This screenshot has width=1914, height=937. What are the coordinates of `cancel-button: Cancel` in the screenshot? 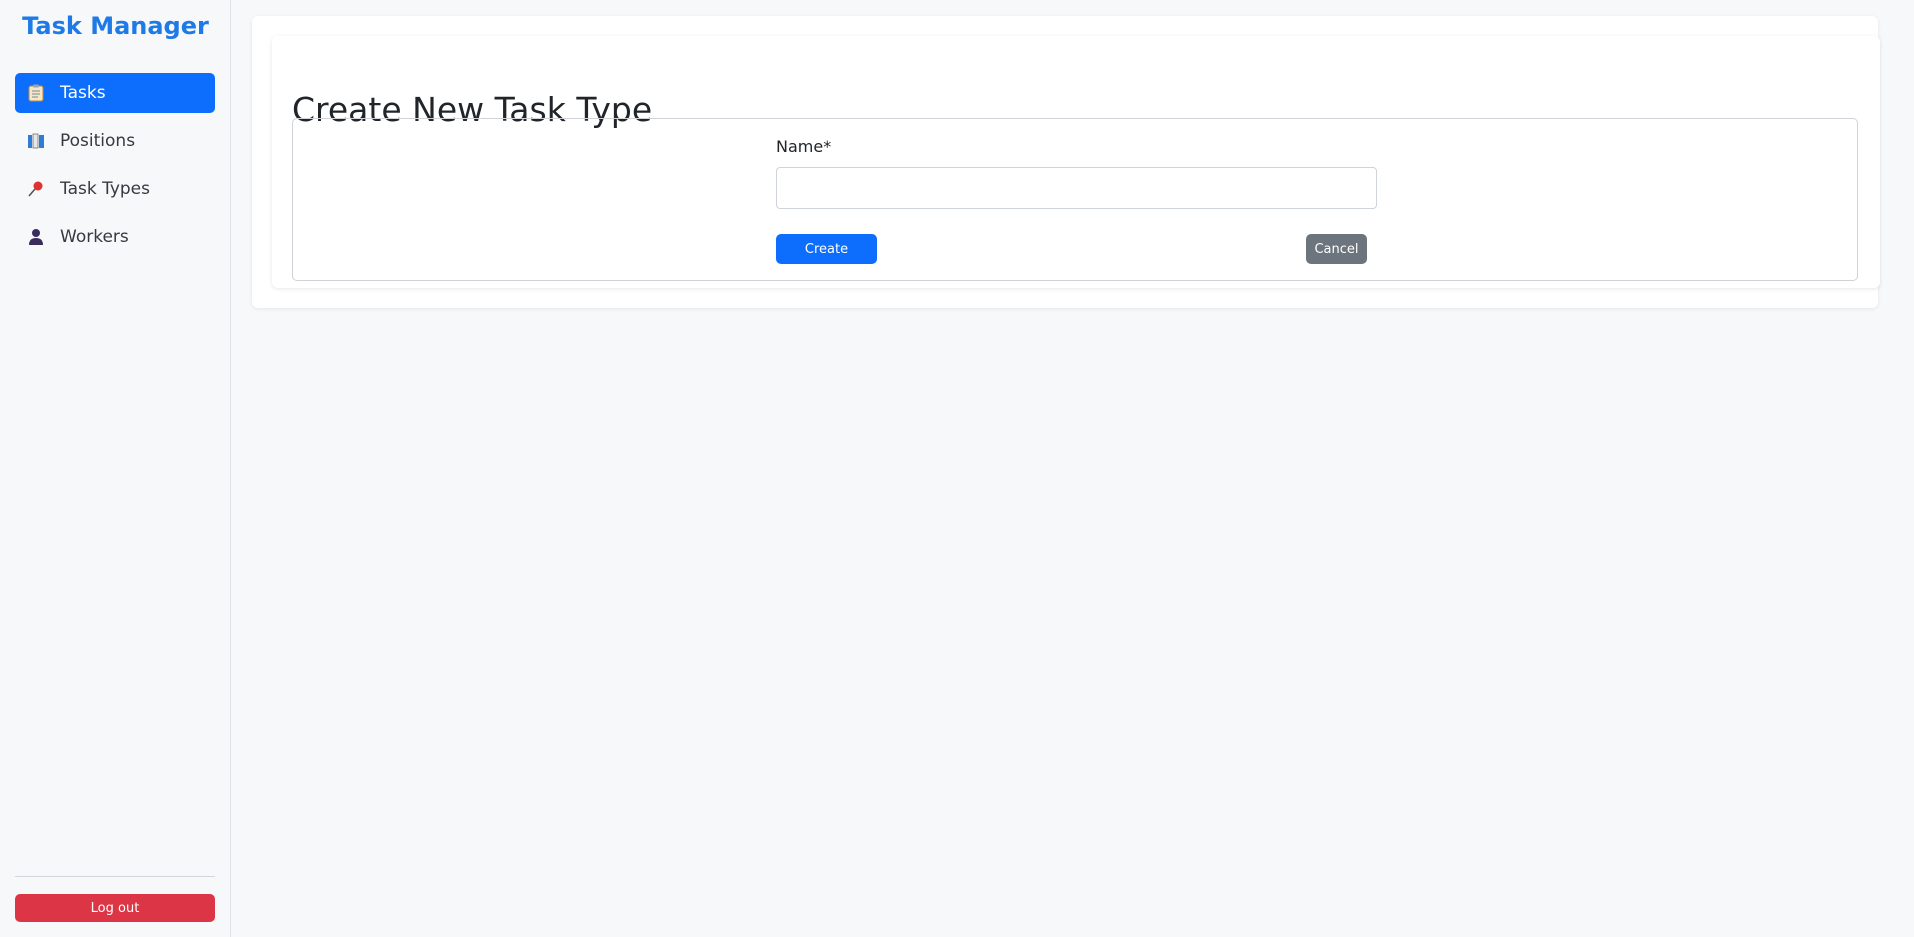 It's located at (1336, 249).